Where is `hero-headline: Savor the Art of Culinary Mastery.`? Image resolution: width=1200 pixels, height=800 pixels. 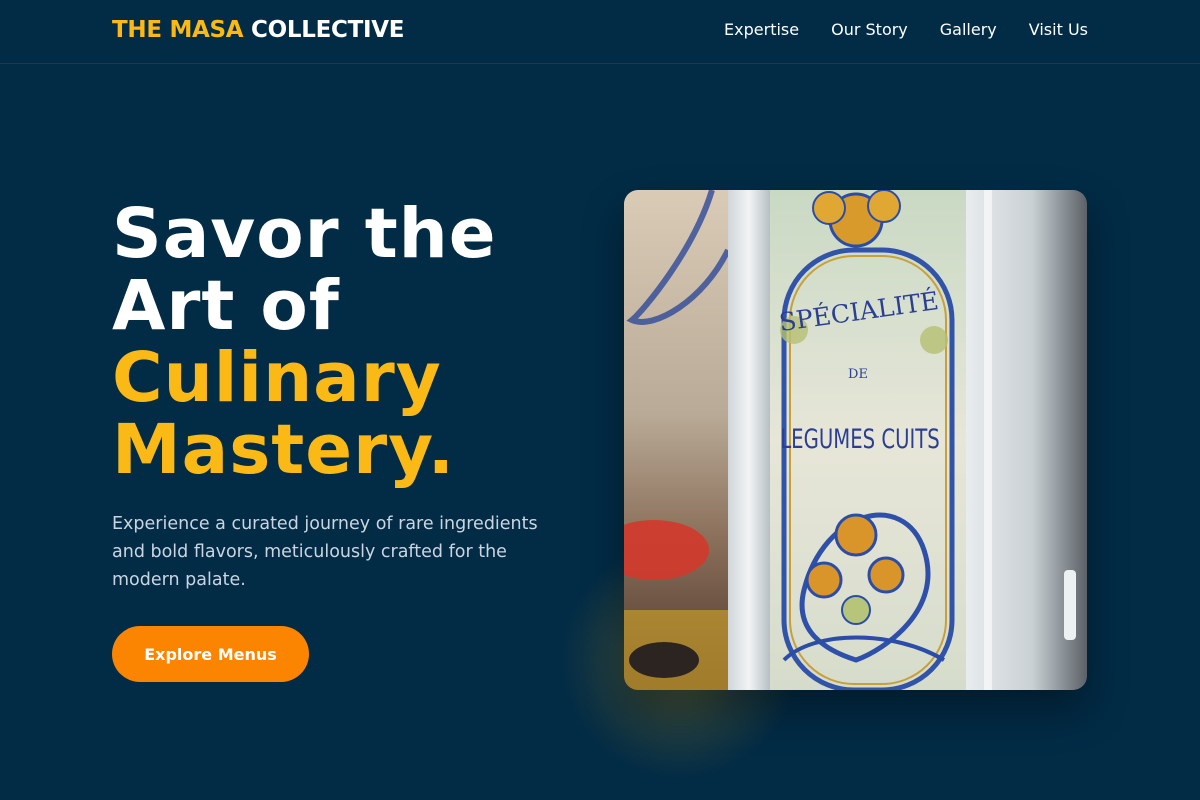
hero-headline: Savor the Art of Culinary Mastery. is located at coordinates (352, 342).